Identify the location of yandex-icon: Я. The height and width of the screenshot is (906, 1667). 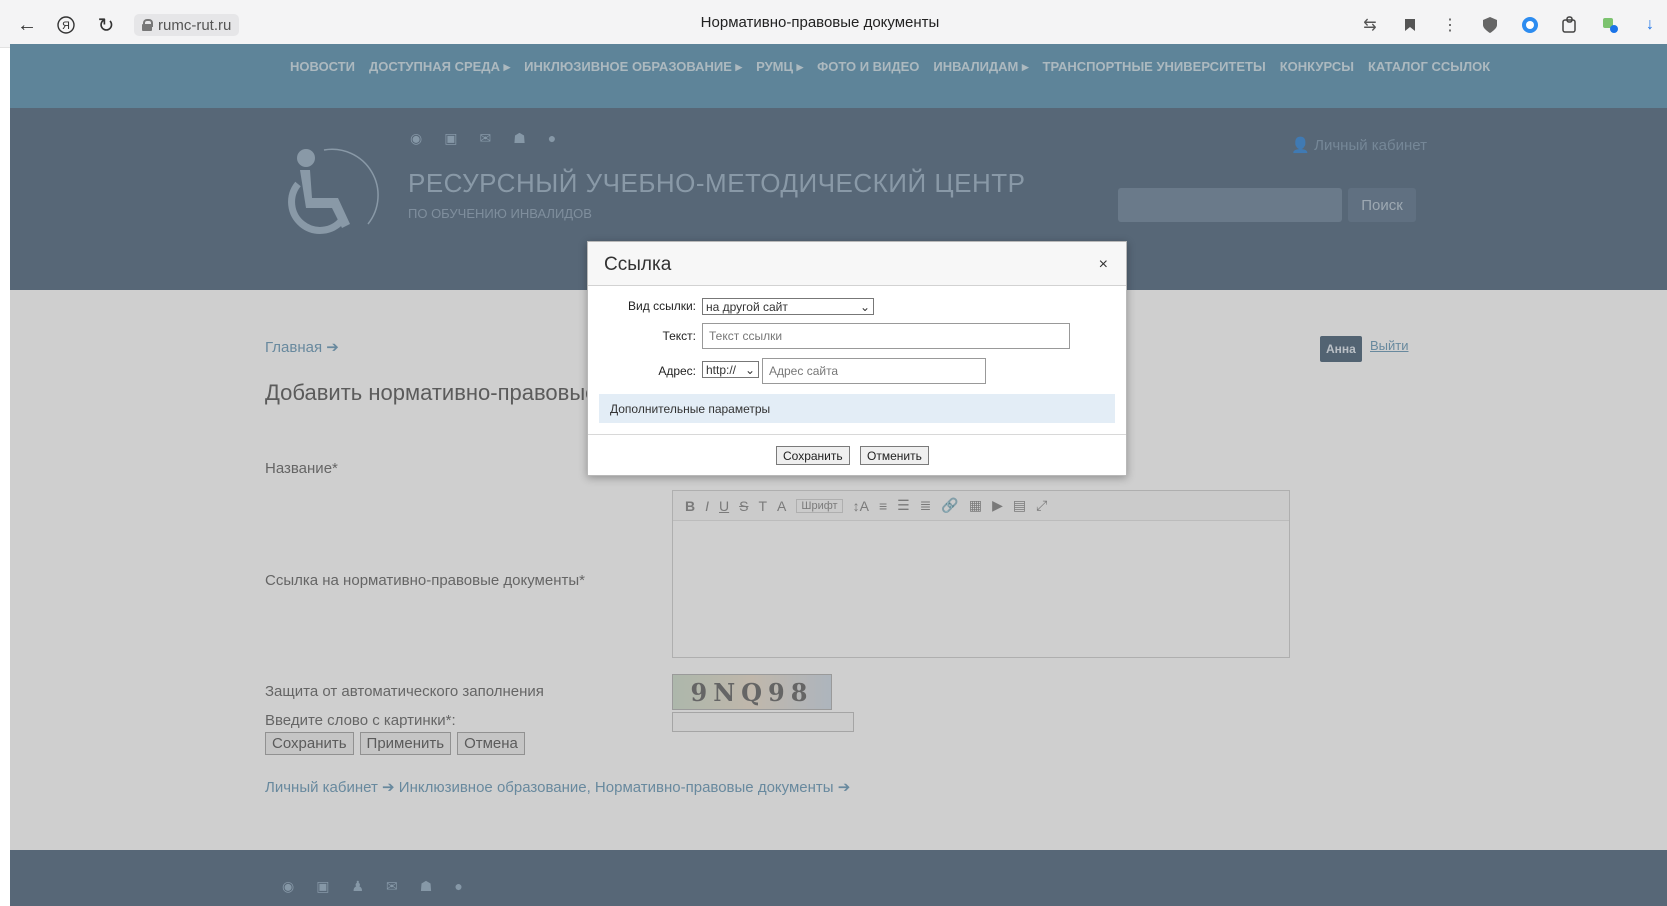
(66, 25).